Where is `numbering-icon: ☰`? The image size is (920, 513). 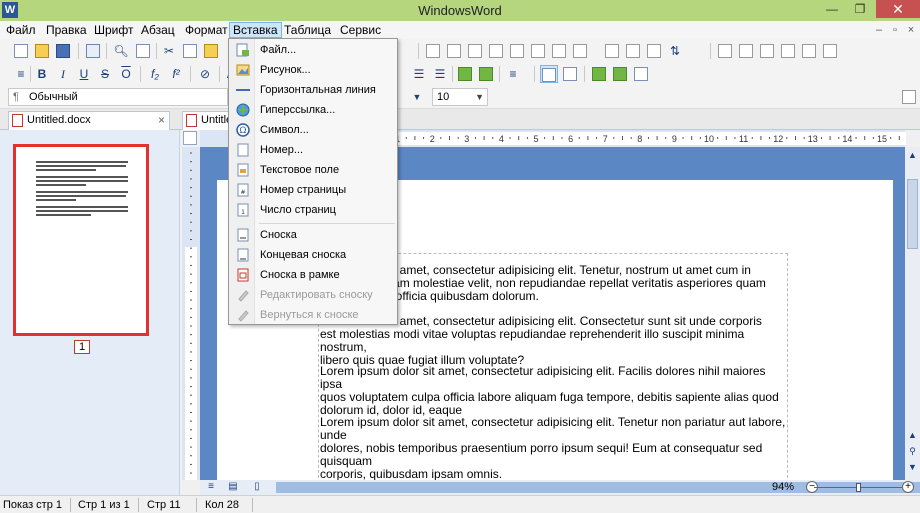 numbering-icon: ☰ is located at coordinates (440, 74).